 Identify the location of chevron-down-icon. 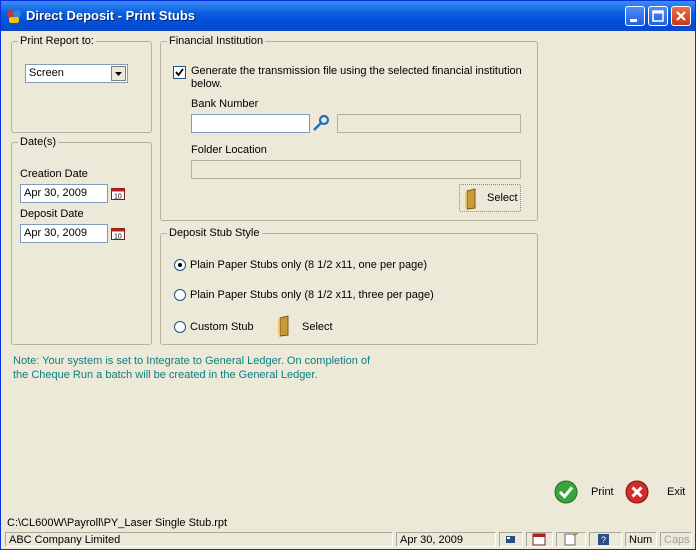
(118, 73).